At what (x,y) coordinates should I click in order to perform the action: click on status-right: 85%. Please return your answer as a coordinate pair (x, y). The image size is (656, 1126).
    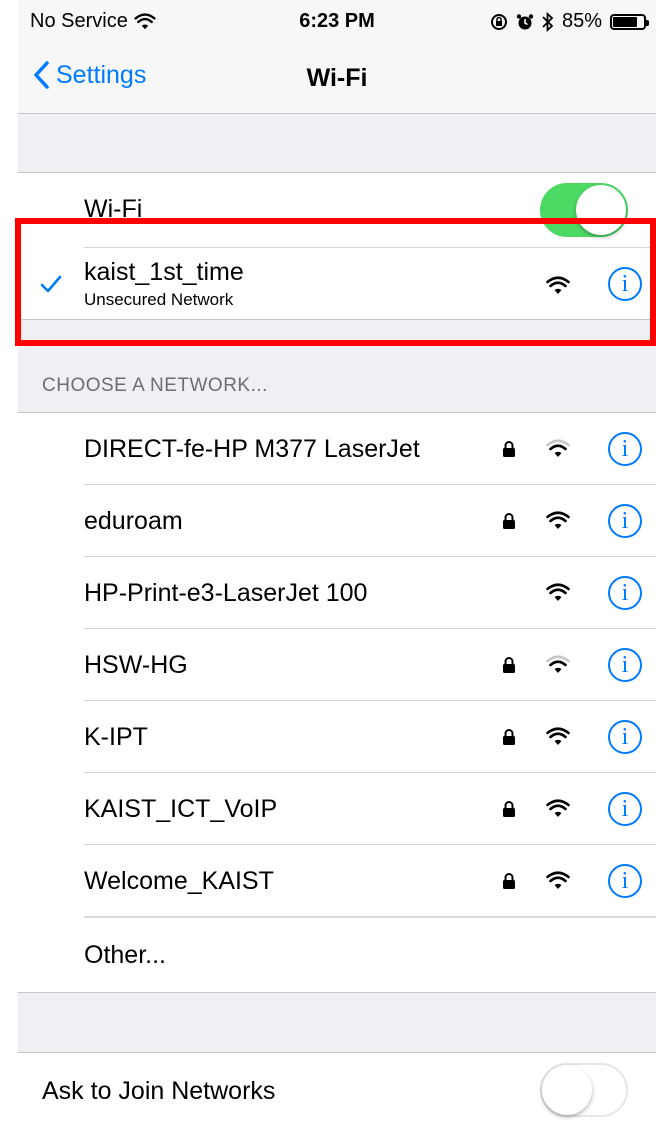
    Looking at the image, I should click on (569, 21).